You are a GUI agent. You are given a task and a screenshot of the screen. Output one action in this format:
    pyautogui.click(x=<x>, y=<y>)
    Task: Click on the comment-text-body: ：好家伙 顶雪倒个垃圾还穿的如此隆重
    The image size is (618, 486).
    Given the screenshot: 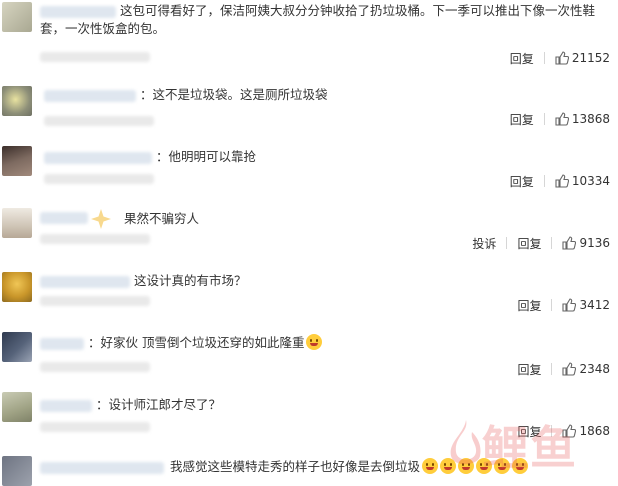 What is the action you would take?
    pyautogui.click(x=196, y=342)
    